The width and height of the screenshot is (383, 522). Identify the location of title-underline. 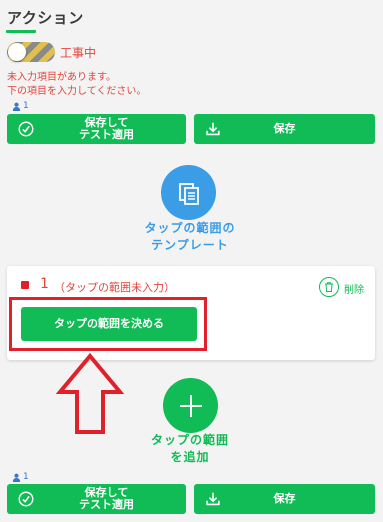
(21, 31).